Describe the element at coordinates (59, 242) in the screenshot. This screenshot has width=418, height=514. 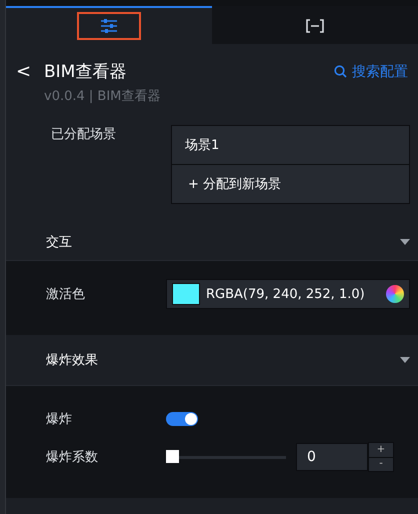
I see `section-title: 交互` at that location.